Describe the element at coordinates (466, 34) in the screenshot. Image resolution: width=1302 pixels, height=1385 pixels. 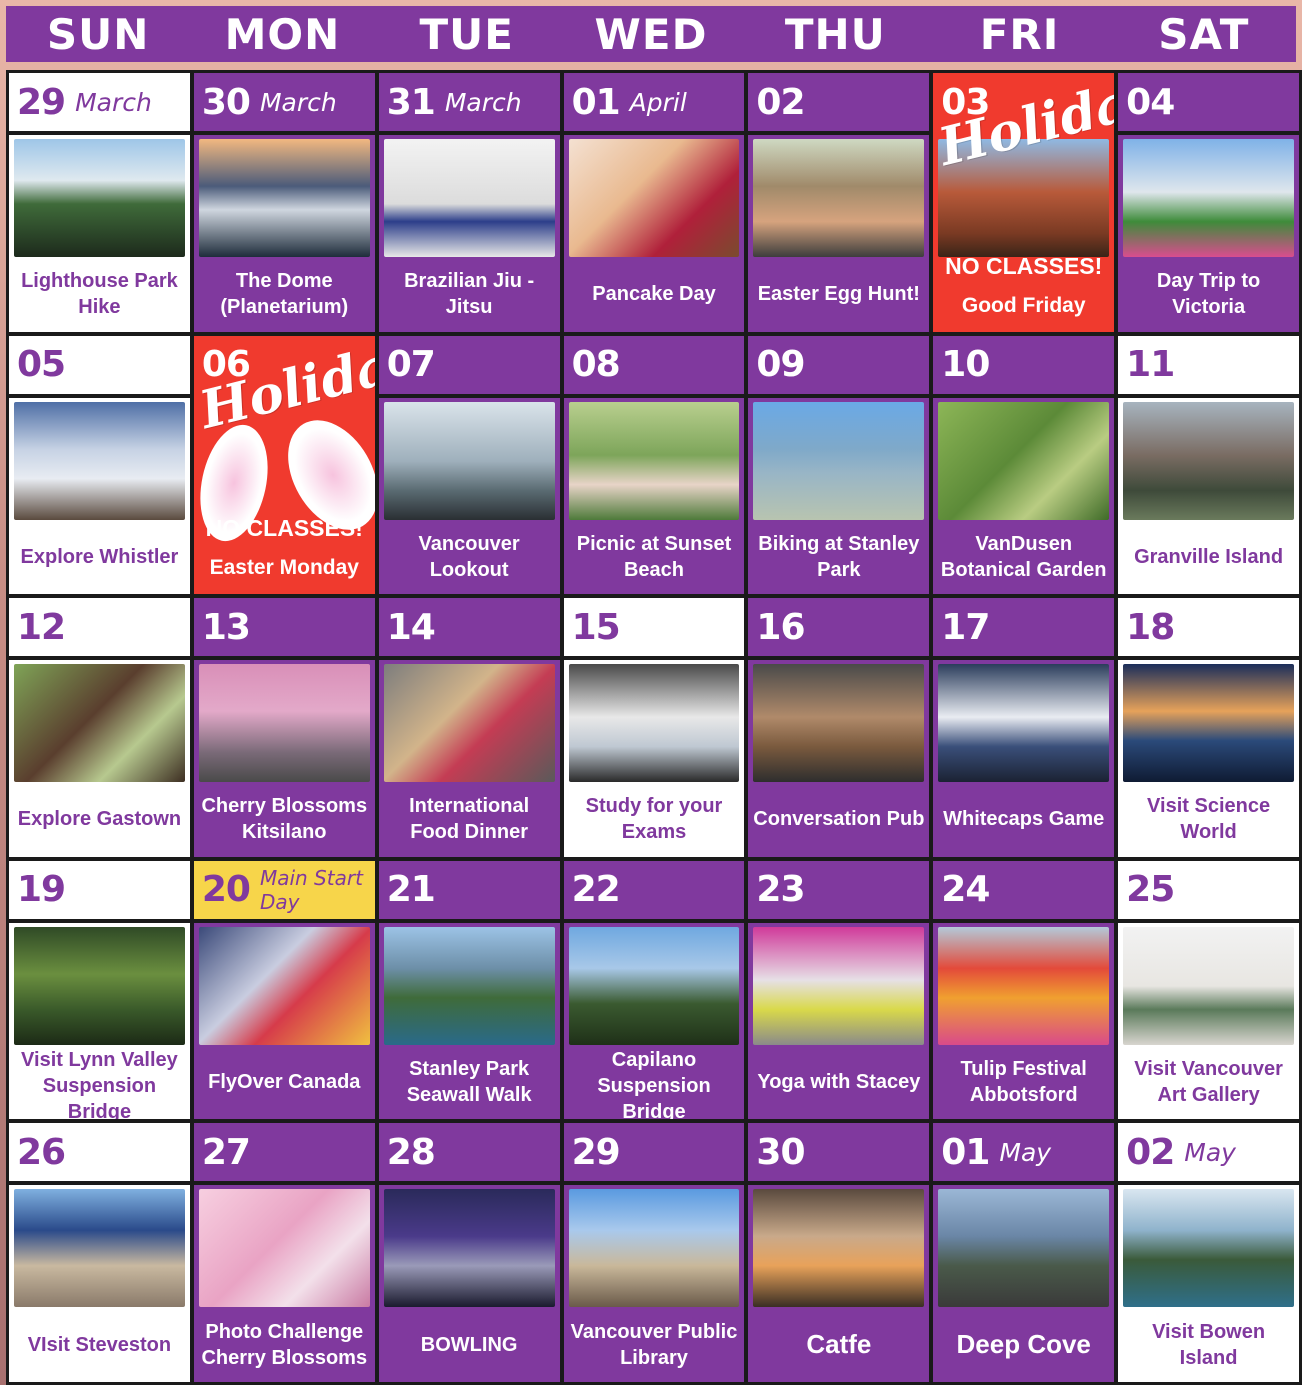
I see `weekday-tue: TUE` at that location.